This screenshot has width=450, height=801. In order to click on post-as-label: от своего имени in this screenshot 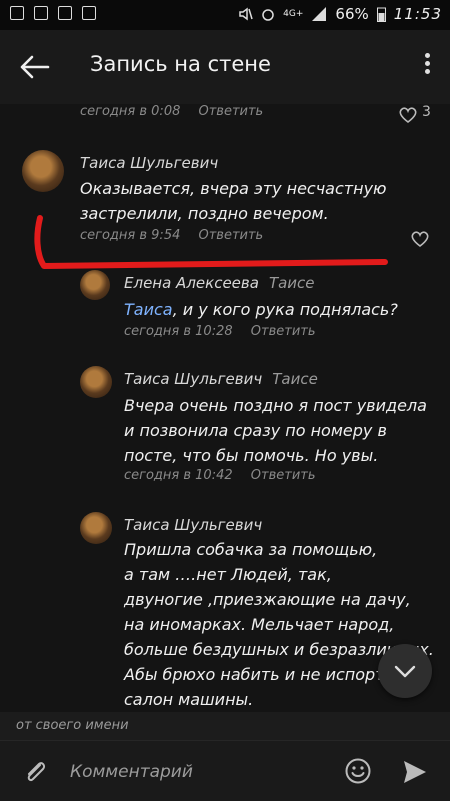, I will do `click(72, 725)`.